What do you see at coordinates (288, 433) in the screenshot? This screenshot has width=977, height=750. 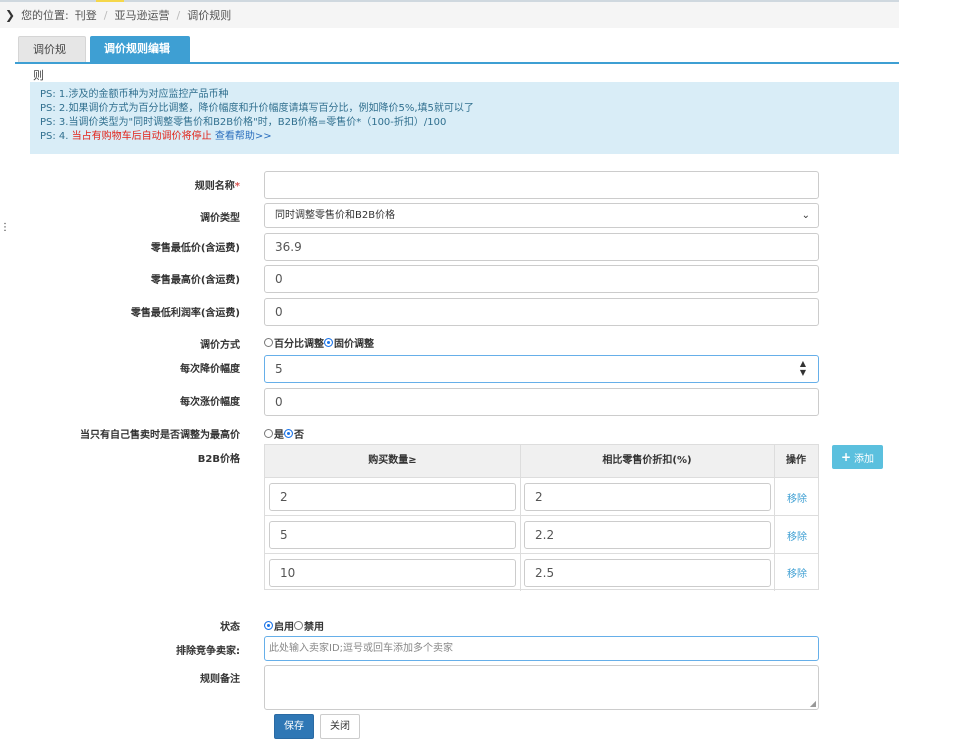 I see `self-only-radio-no` at bounding box center [288, 433].